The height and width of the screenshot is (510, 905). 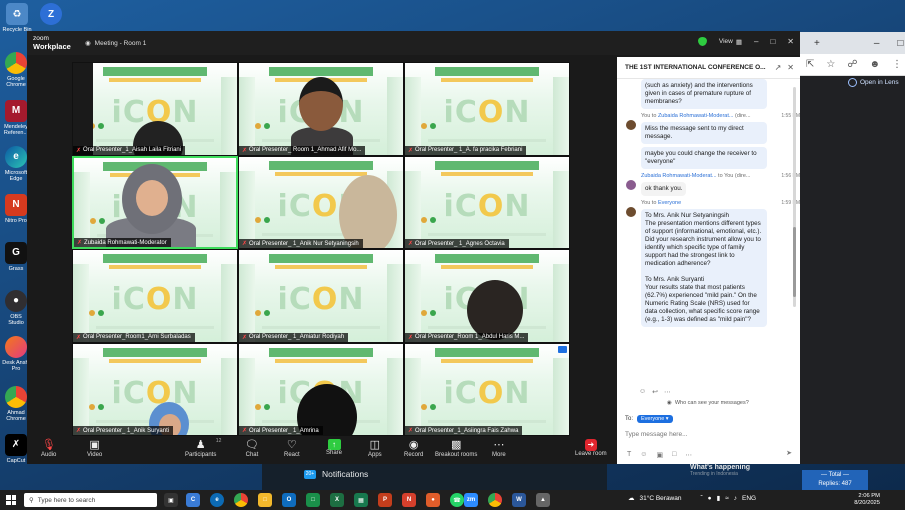 I want to click on video-button: ▣ Video, so click(x=94, y=448).